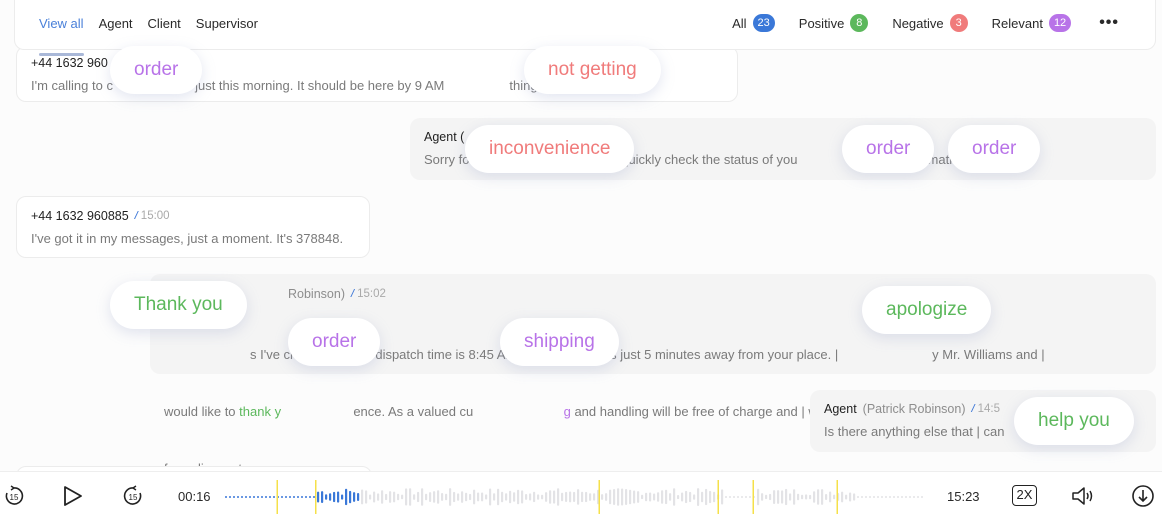  What do you see at coordinates (1024, 495) in the screenshot?
I see `playback-speed-button: 2X` at bounding box center [1024, 495].